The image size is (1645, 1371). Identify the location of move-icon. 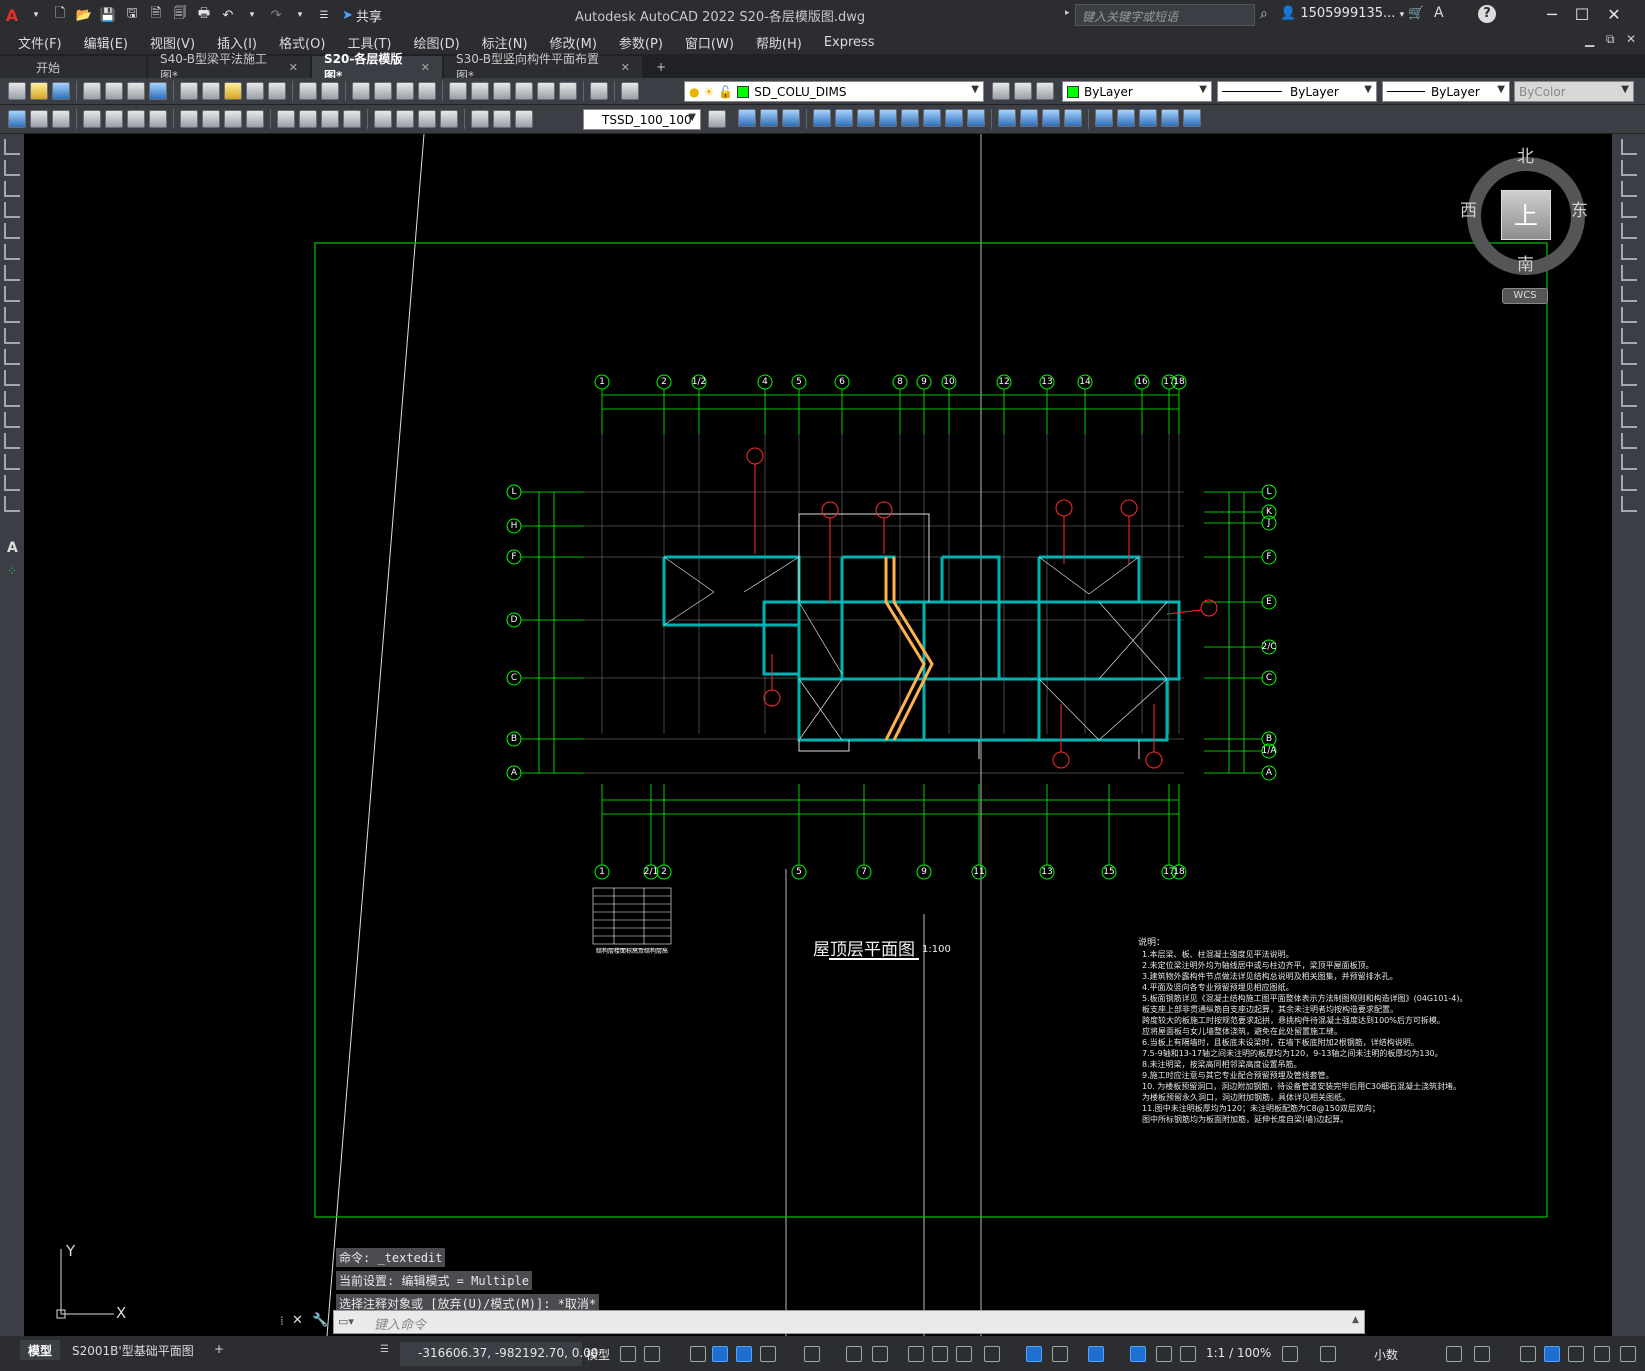
(1628, 252).